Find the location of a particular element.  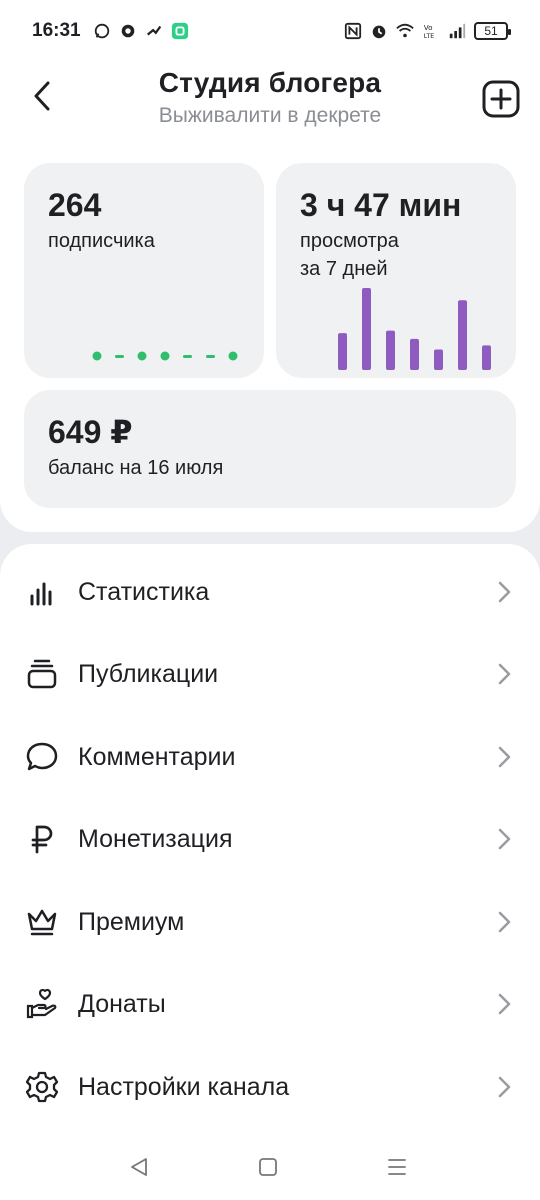

add-button is located at coordinates (501, 99).